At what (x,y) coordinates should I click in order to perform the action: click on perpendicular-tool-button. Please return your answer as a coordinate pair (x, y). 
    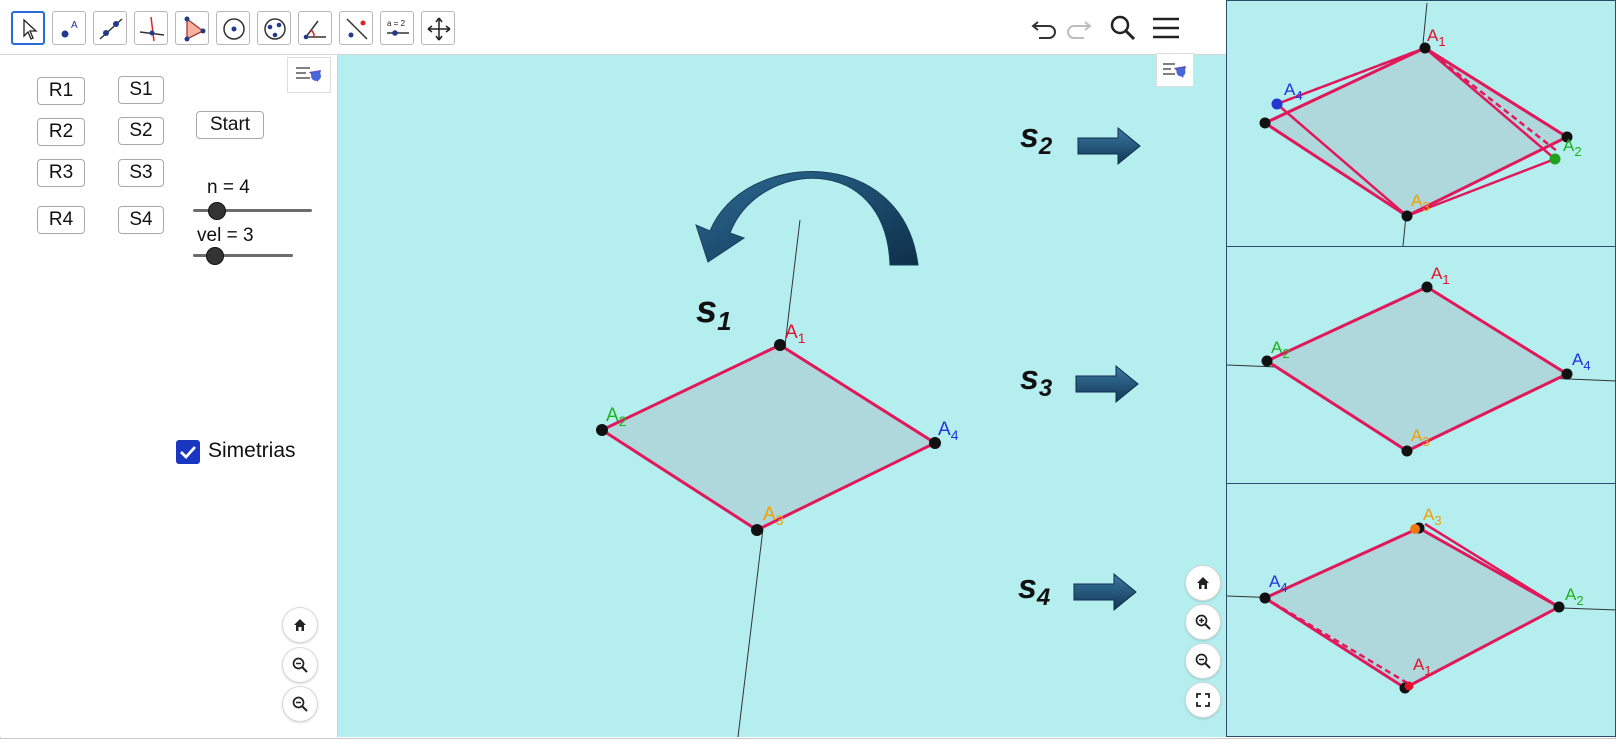
    Looking at the image, I should click on (151, 28).